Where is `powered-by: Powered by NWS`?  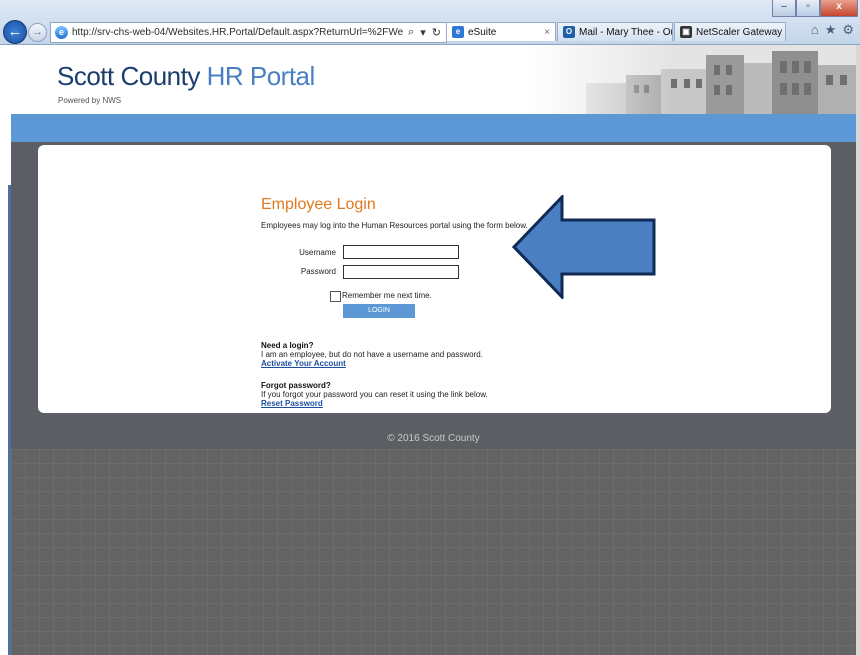
powered-by: Powered by NWS is located at coordinates (90, 100).